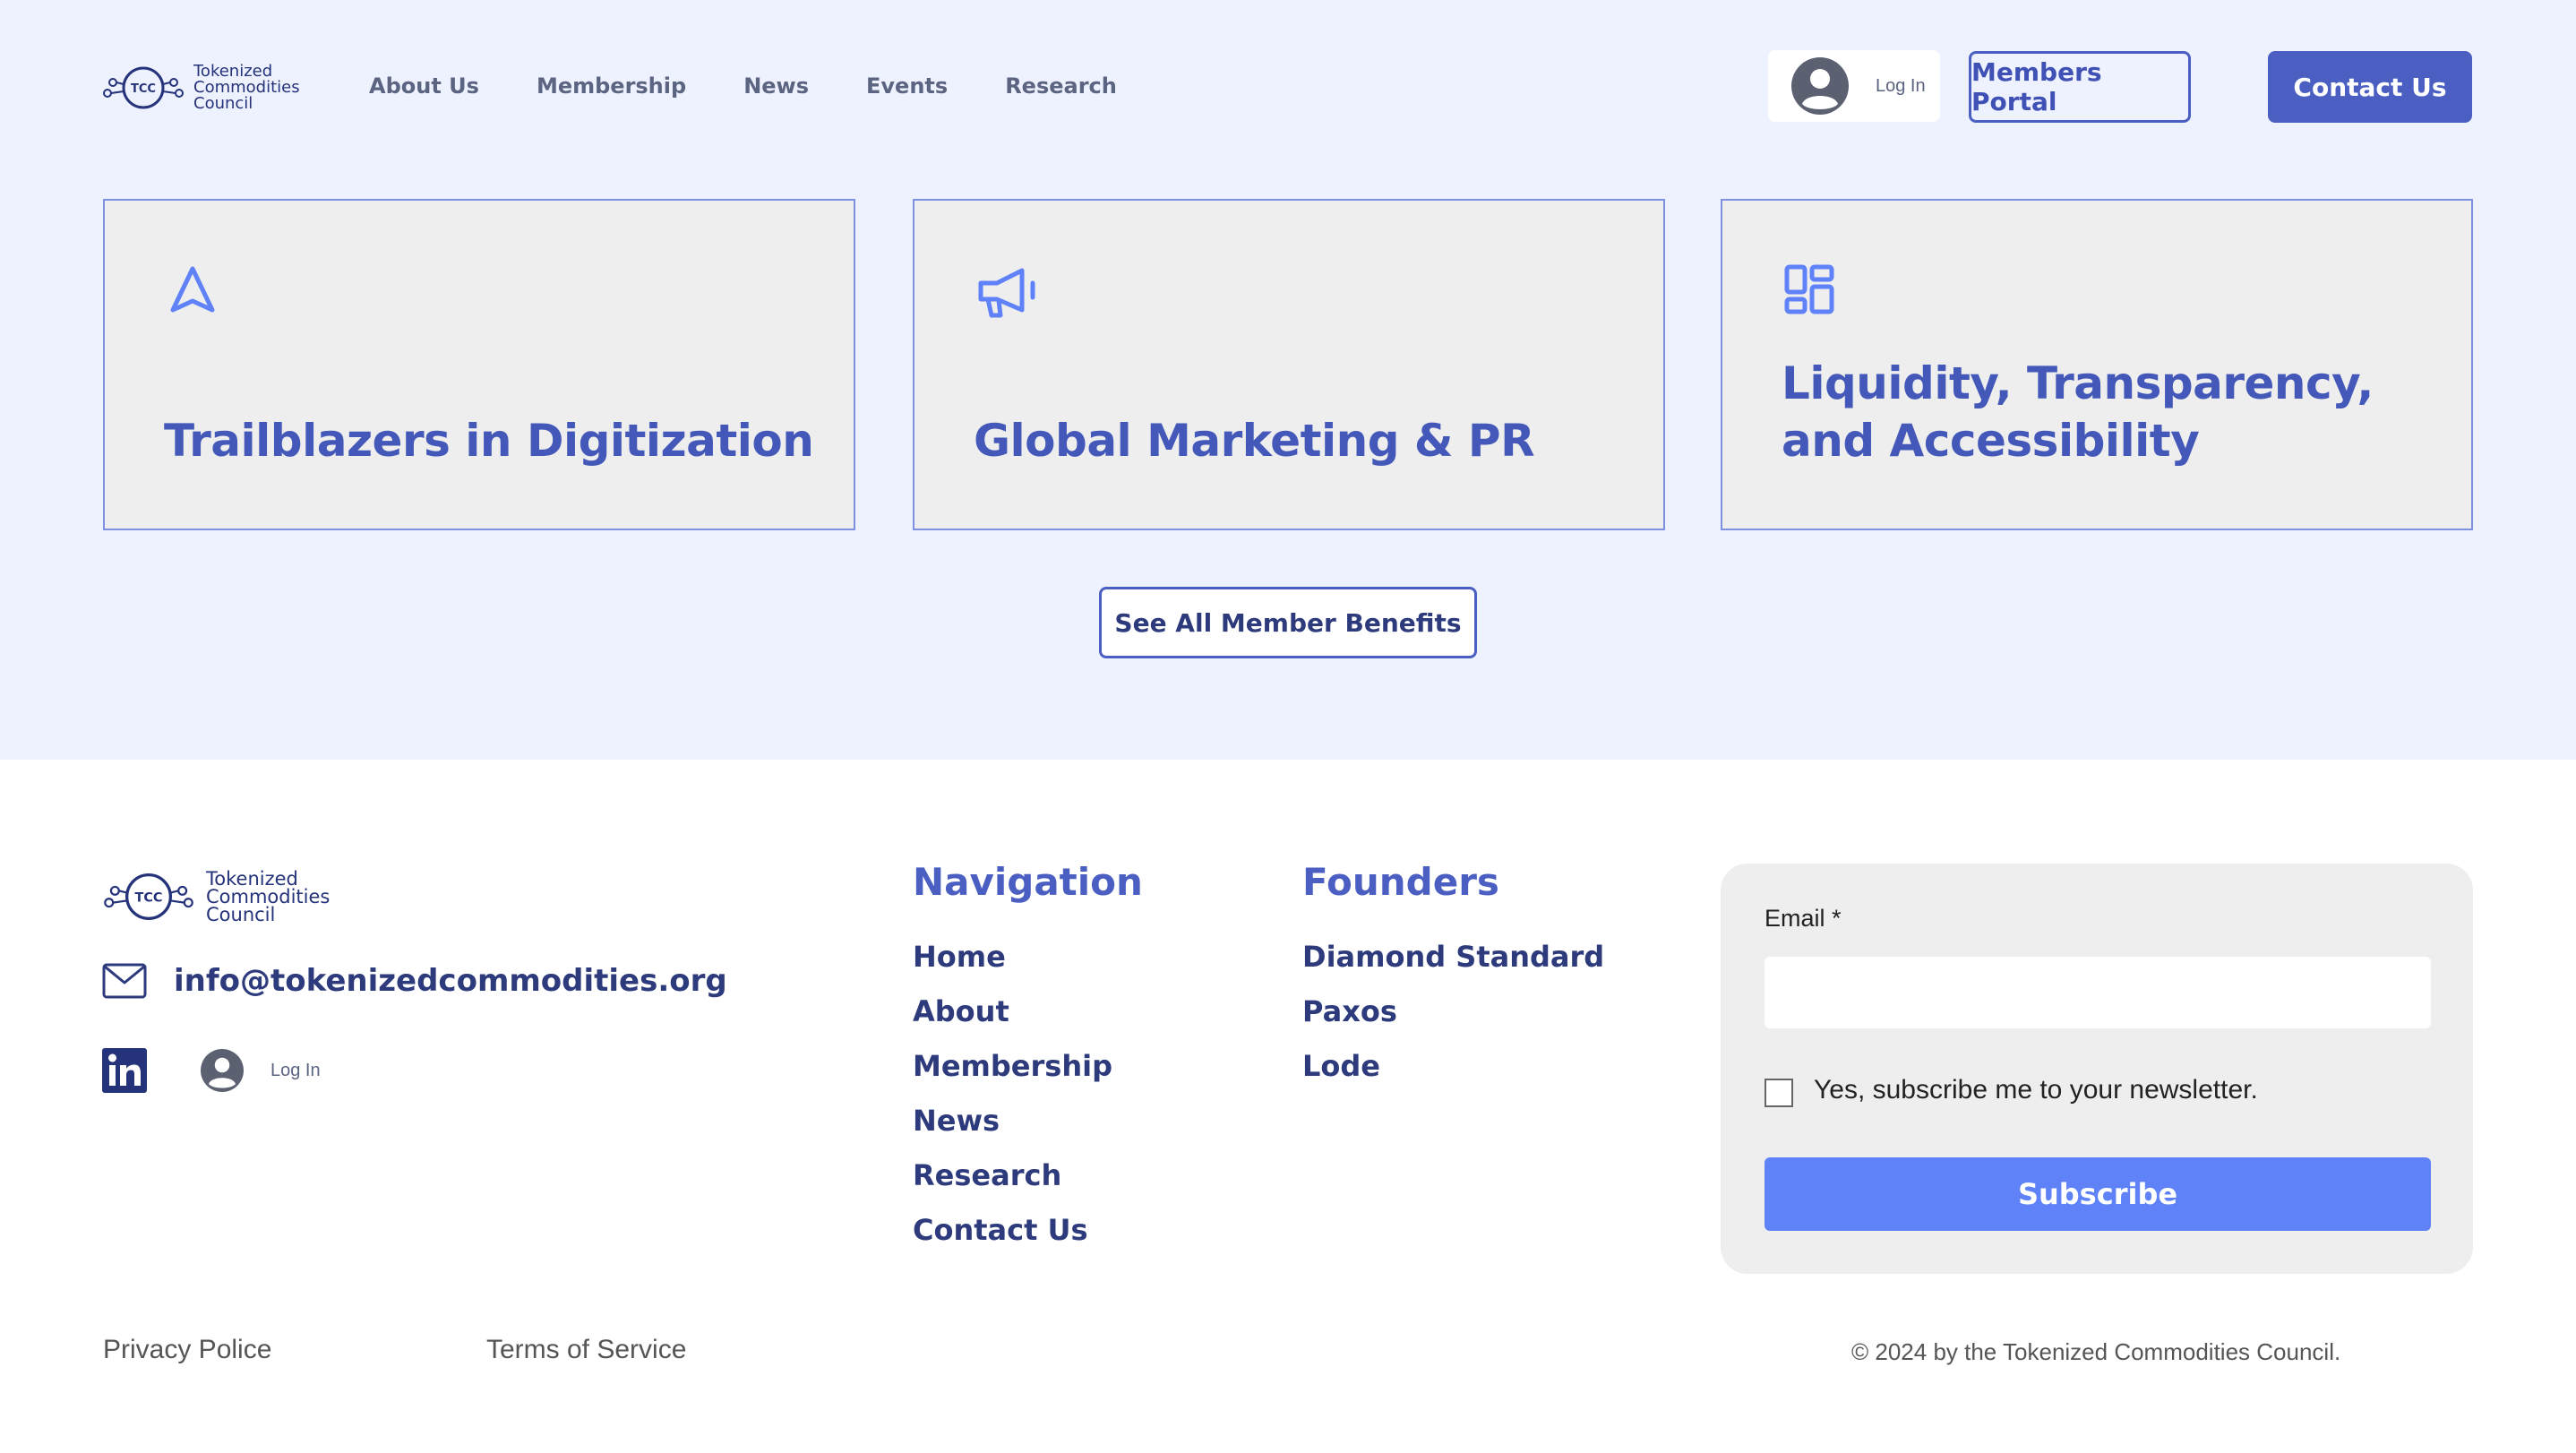 The height and width of the screenshot is (1453, 2576). Describe the element at coordinates (1288, 623) in the screenshot. I see `see-all-benefits-button: See All Member Benefits` at that location.